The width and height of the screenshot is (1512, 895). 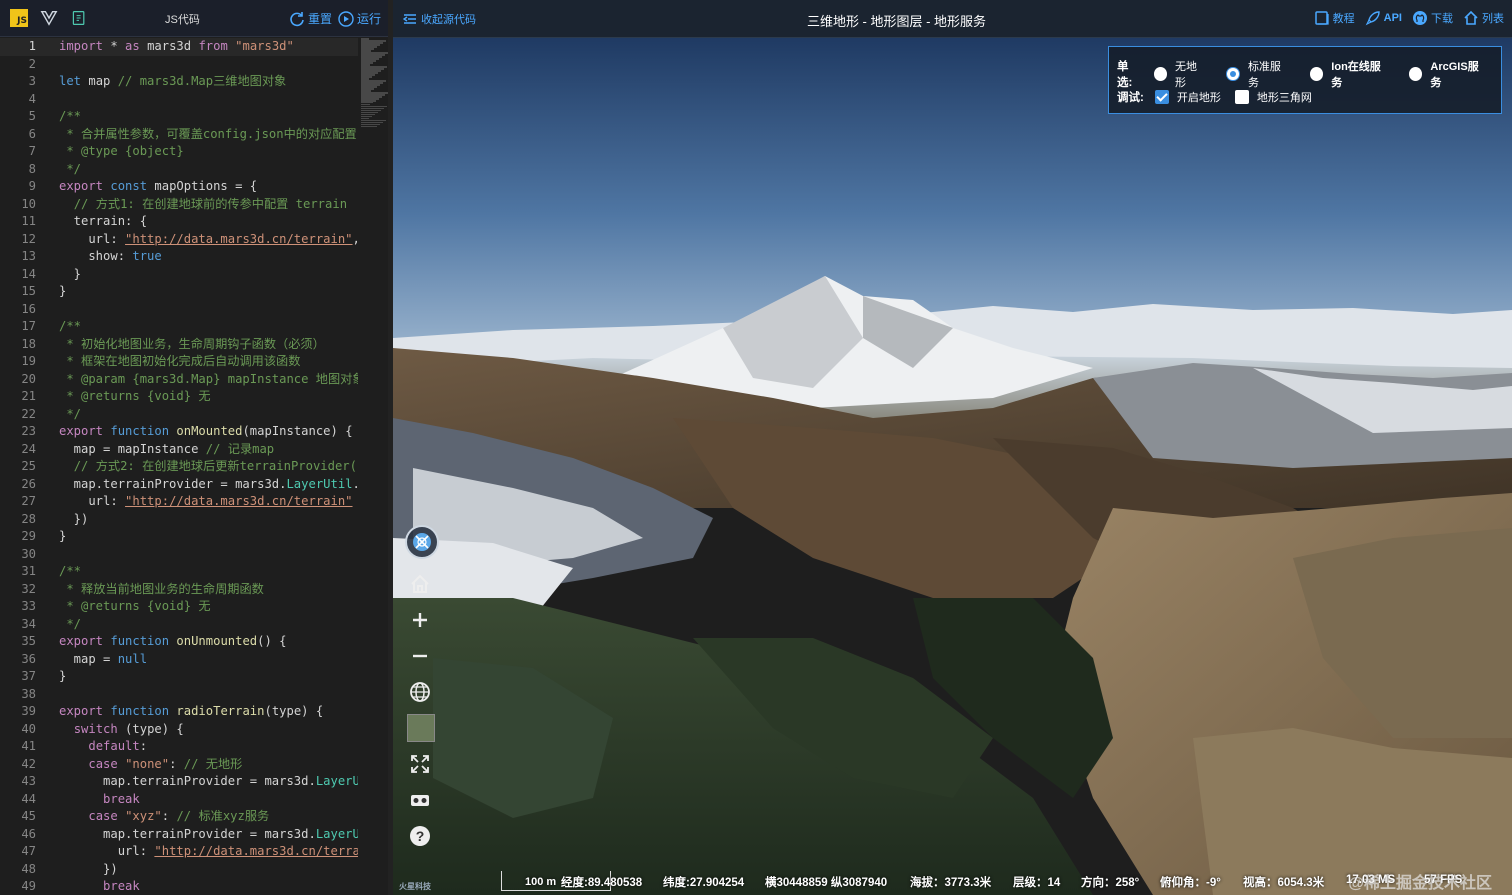 I want to click on line-code: url: "http://data.mars3d.cn/terrain", so click(x=205, y=502).